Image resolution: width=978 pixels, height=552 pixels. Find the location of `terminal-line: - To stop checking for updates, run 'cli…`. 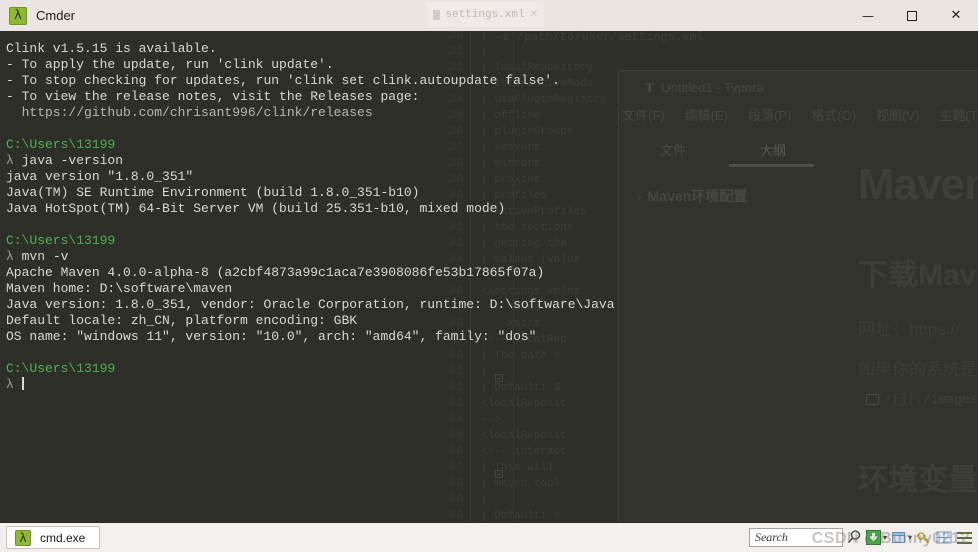

terminal-line: - To stop checking for updates, run 'cli… is located at coordinates (492, 81).